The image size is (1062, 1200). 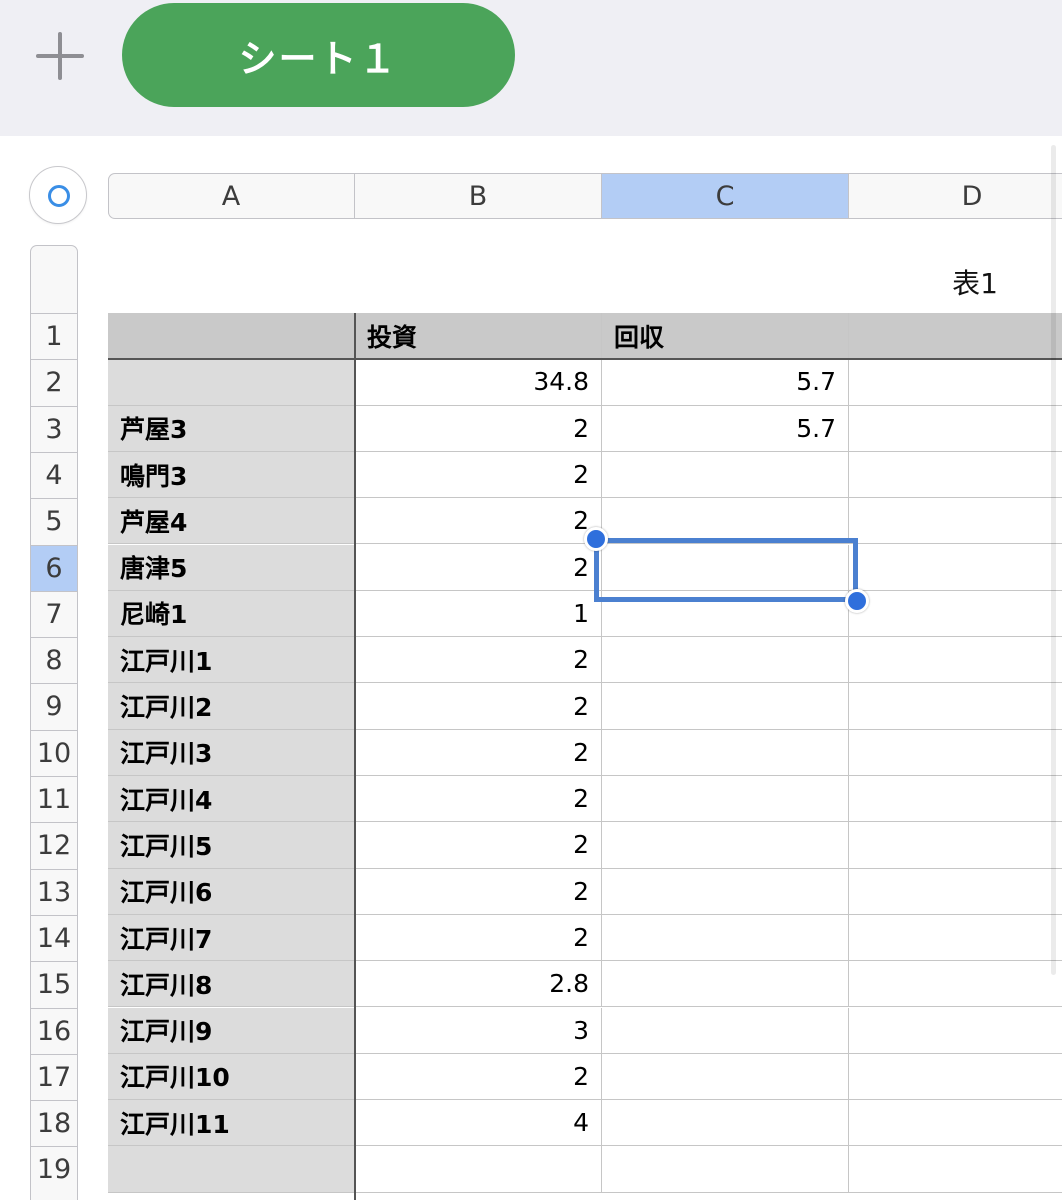 What do you see at coordinates (231, 521) in the screenshot?
I see `table-cell: 芦屋4` at bounding box center [231, 521].